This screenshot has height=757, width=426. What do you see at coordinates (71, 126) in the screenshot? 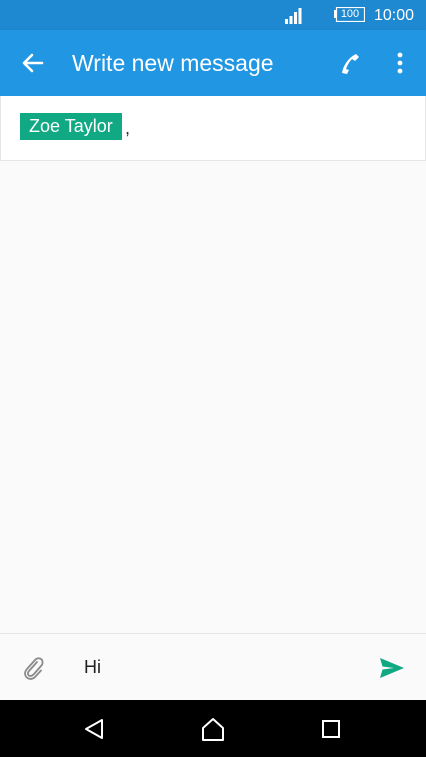
I see `recipient-chip: Zoe Taylor` at bounding box center [71, 126].